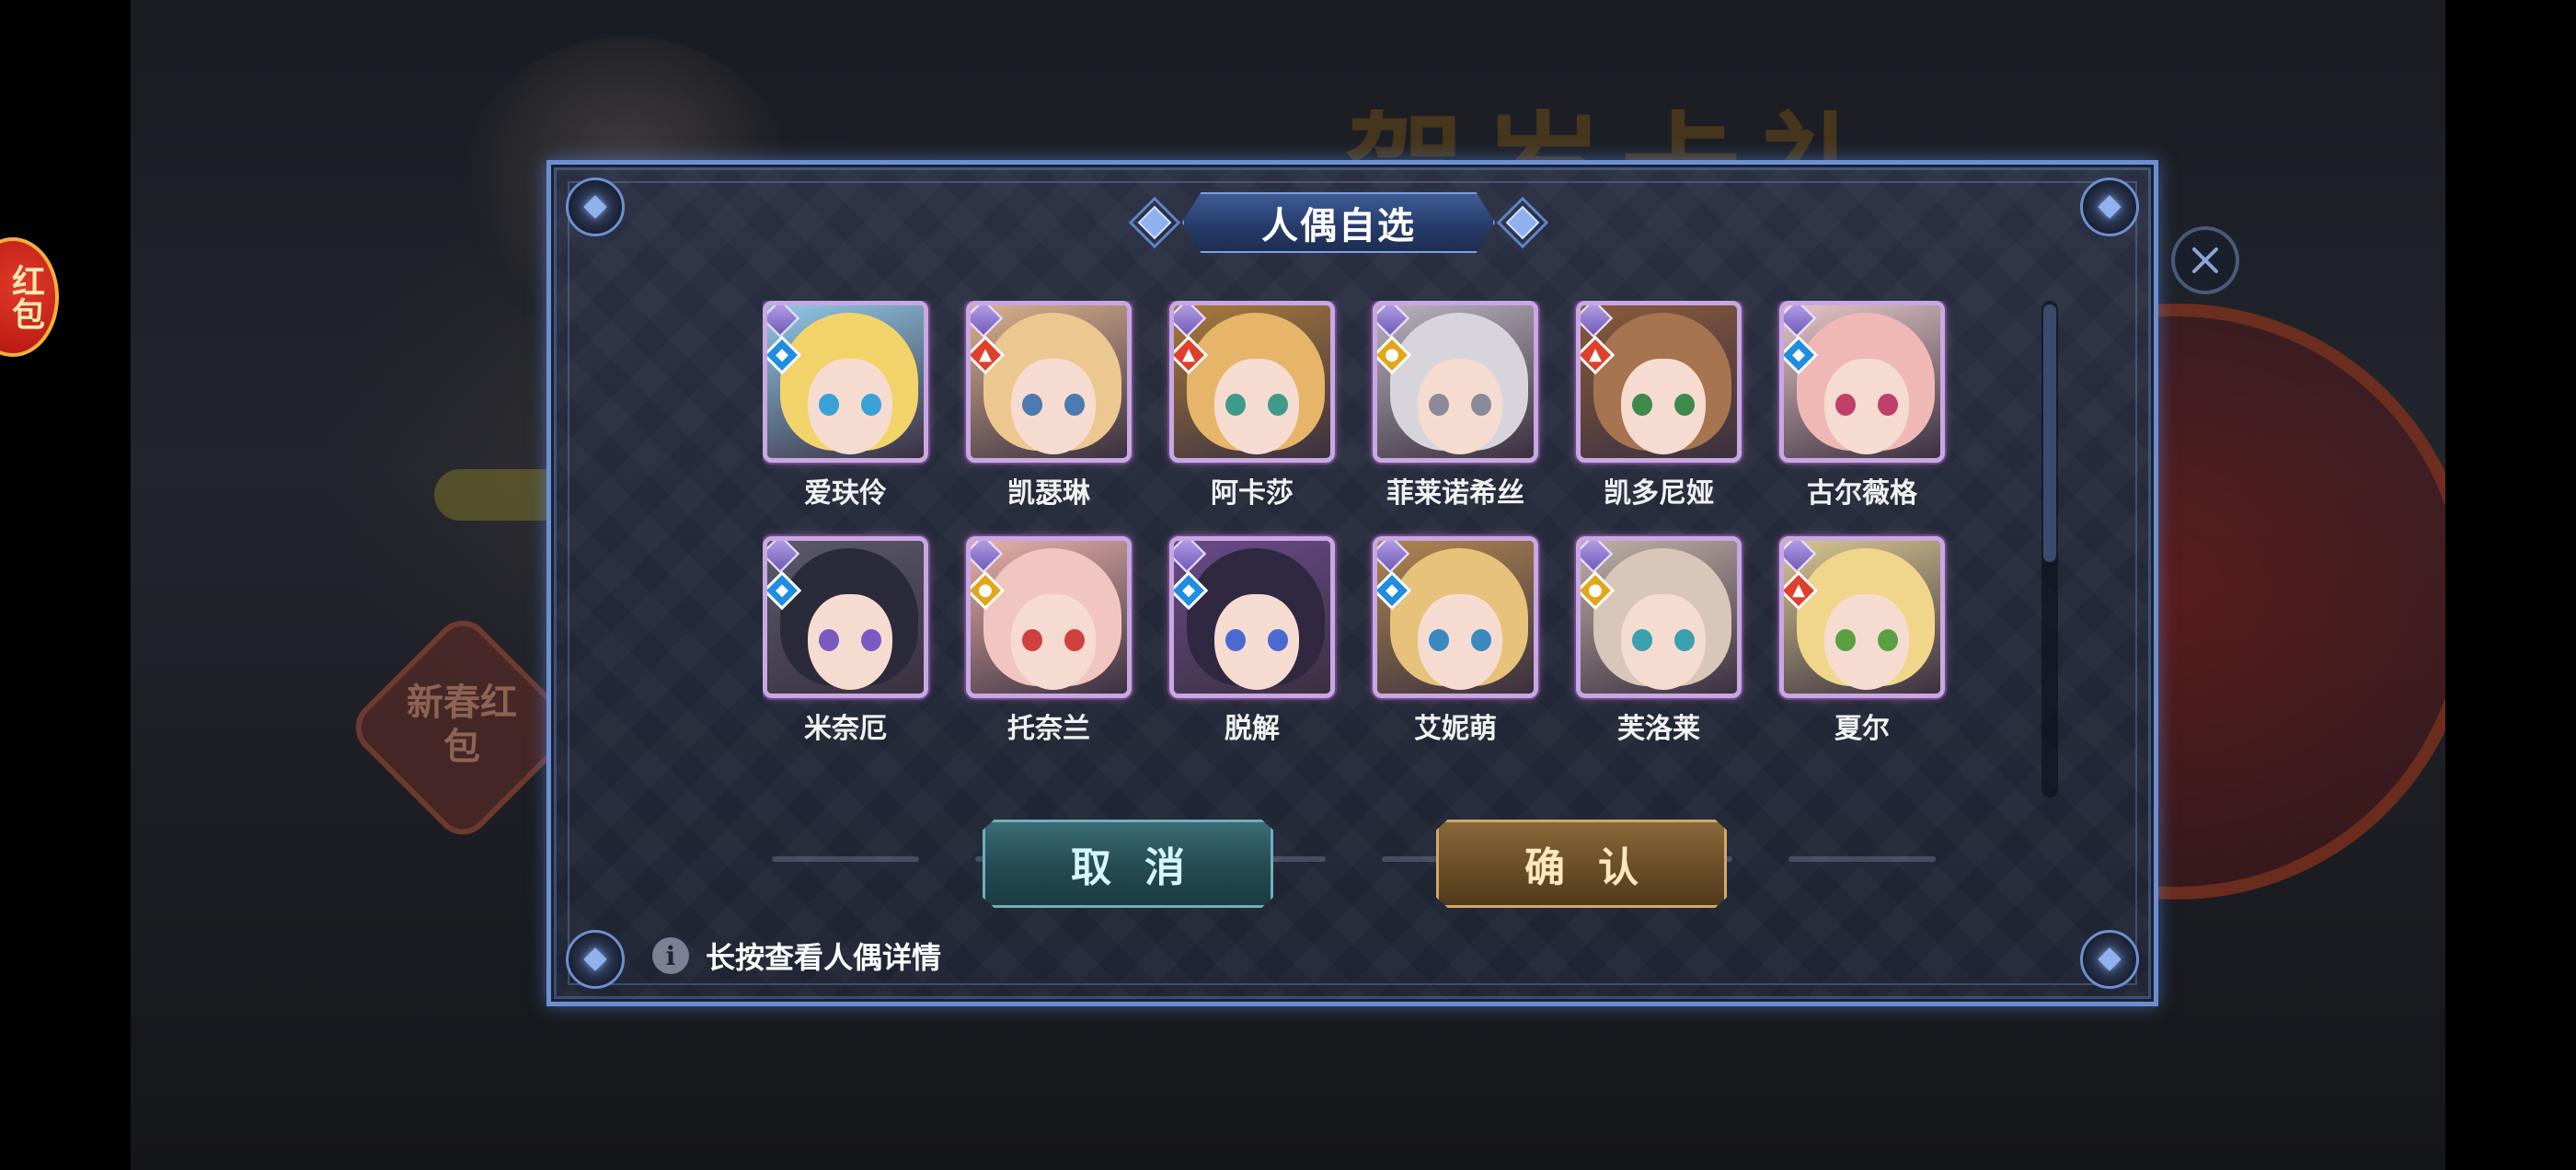 This screenshot has height=1170, width=2576. I want to click on red-packet-button: 红包, so click(29, 297).